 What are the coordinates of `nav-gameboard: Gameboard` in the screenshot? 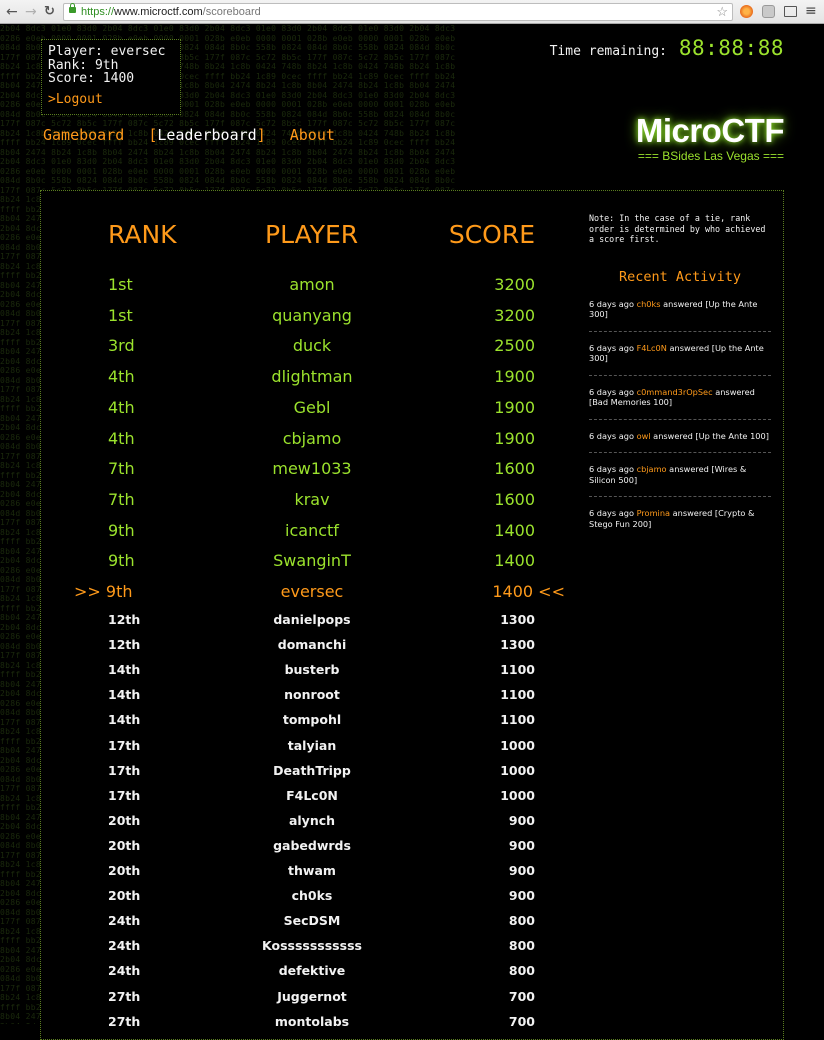 It's located at (83, 135).